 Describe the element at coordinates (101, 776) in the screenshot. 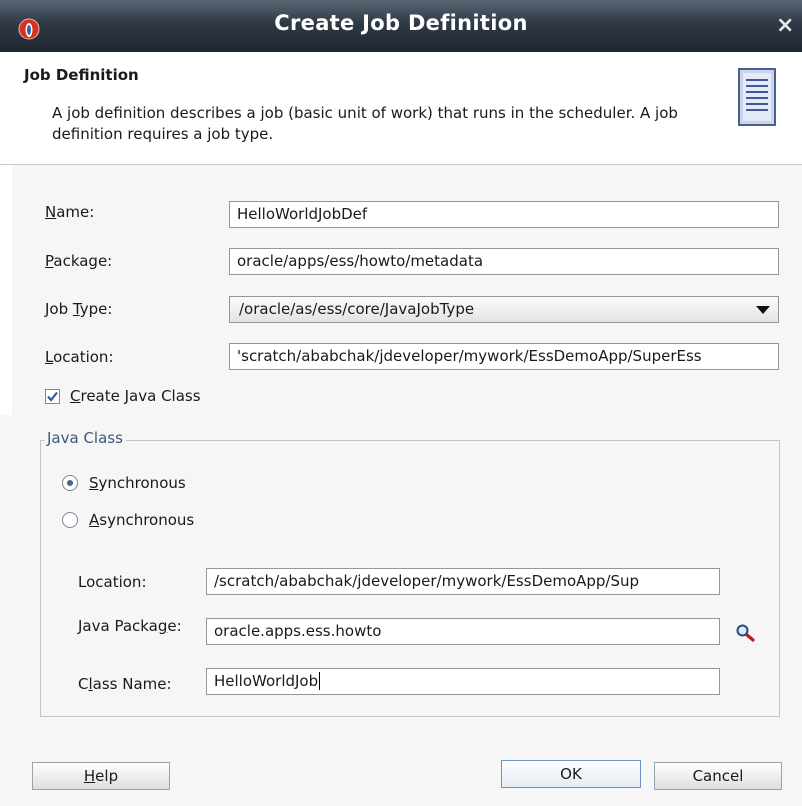

I see `help-button: Help` at that location.